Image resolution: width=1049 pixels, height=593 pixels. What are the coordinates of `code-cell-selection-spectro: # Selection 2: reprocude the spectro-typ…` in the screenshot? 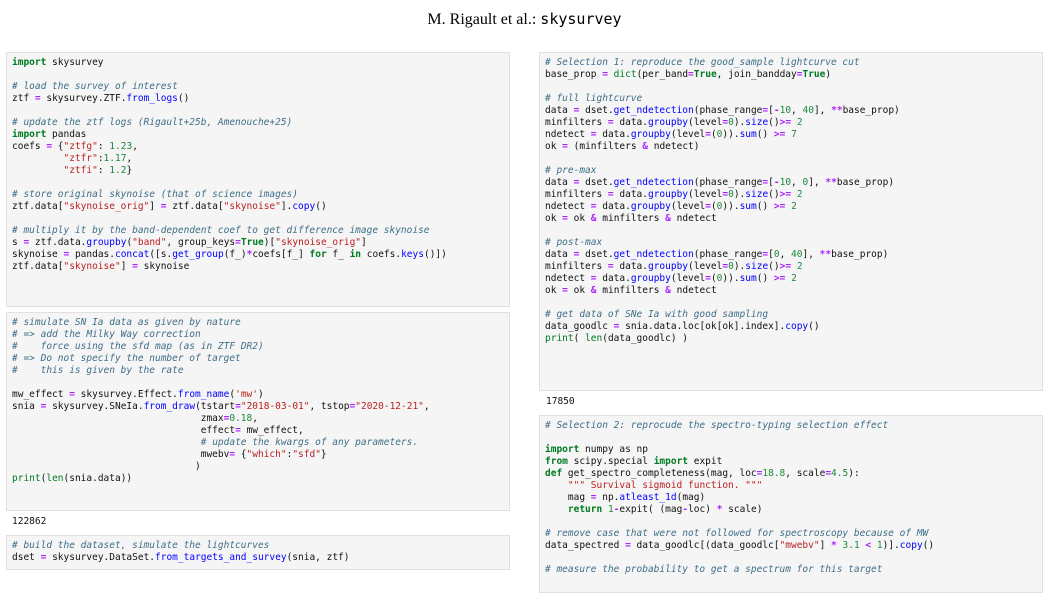 It's located at (791, 504).